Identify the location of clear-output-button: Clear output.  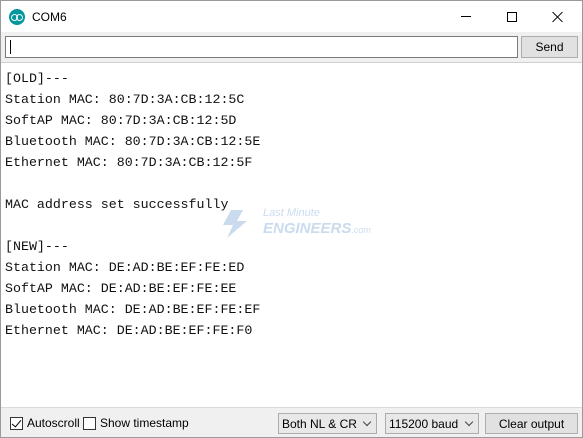
(531, 423).